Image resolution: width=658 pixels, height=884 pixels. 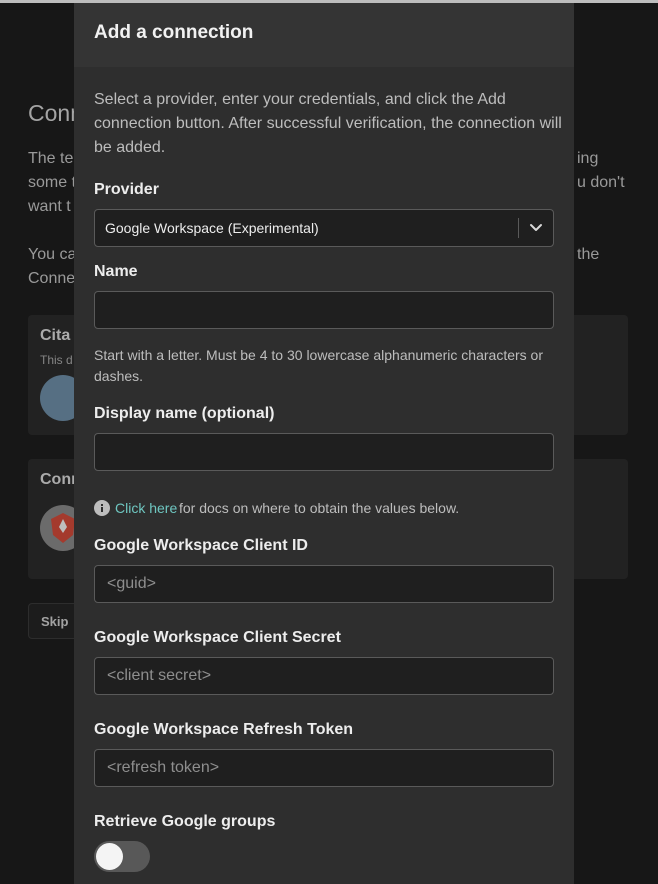 I want to click on refresh-token-label: Google Workspace Refresh Token, so click(x=224, y=729).